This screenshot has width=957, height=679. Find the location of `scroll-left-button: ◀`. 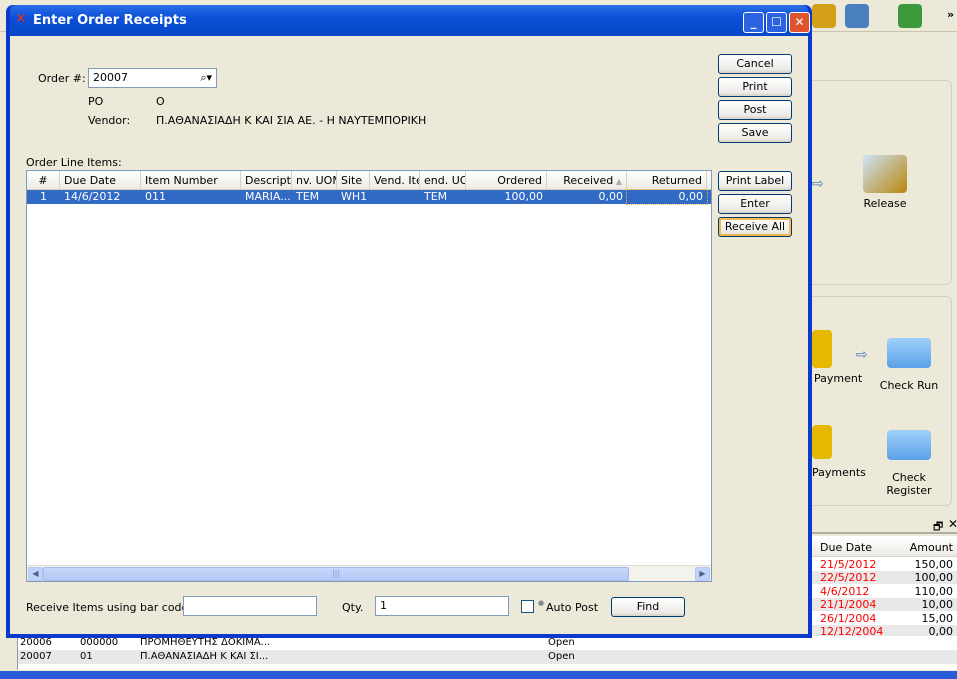

scroll-left-button: ◀ is located at coordinates (35, 574).